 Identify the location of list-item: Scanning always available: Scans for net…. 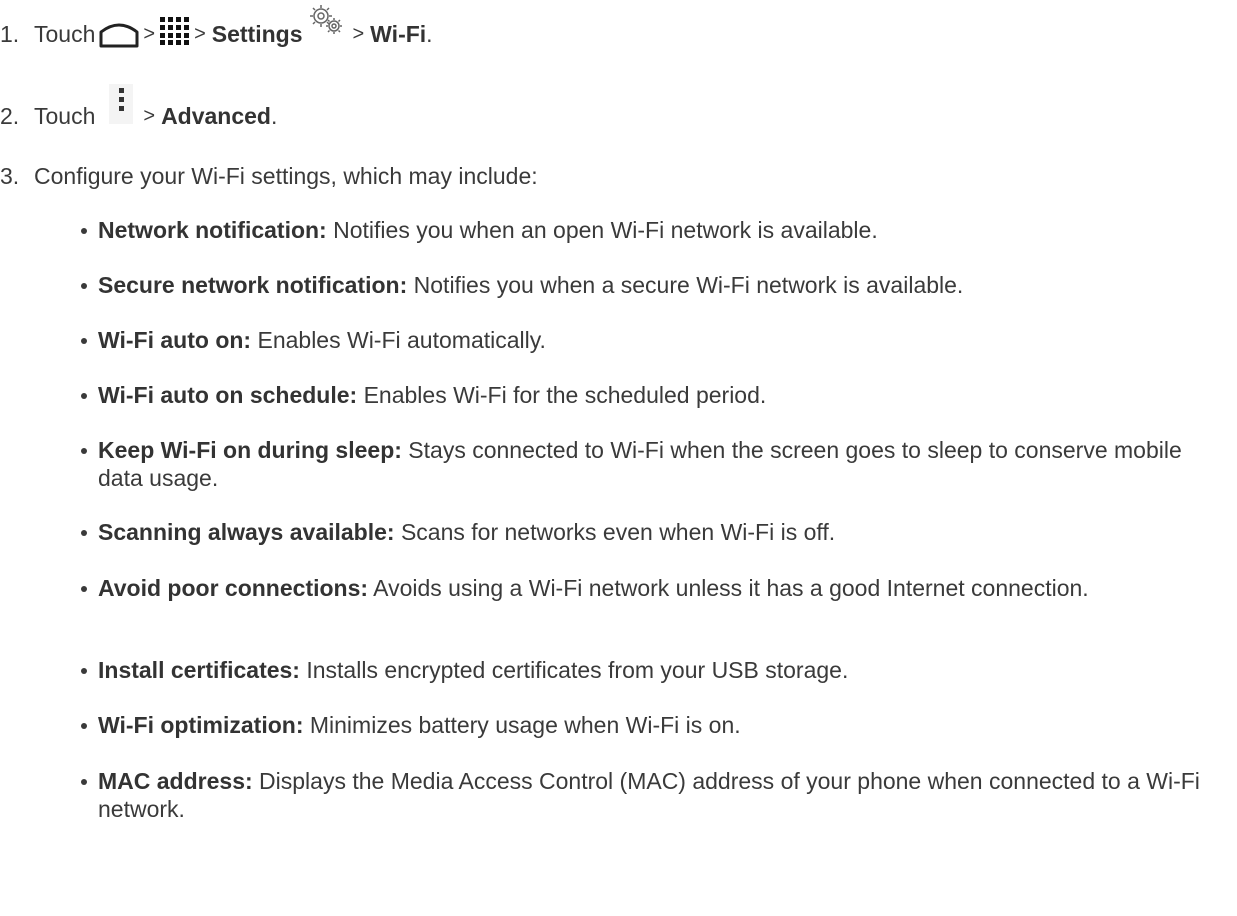
(649, 532).